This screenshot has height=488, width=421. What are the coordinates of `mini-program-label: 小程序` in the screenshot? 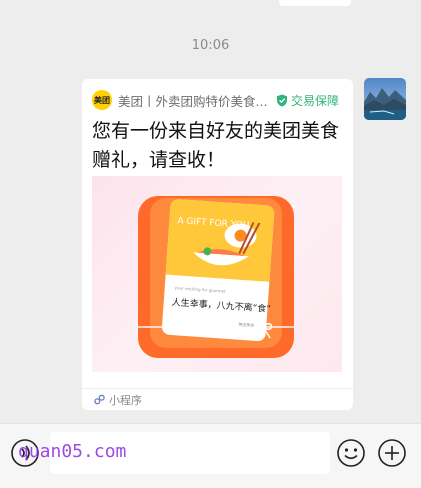 It's located at (125, 400).